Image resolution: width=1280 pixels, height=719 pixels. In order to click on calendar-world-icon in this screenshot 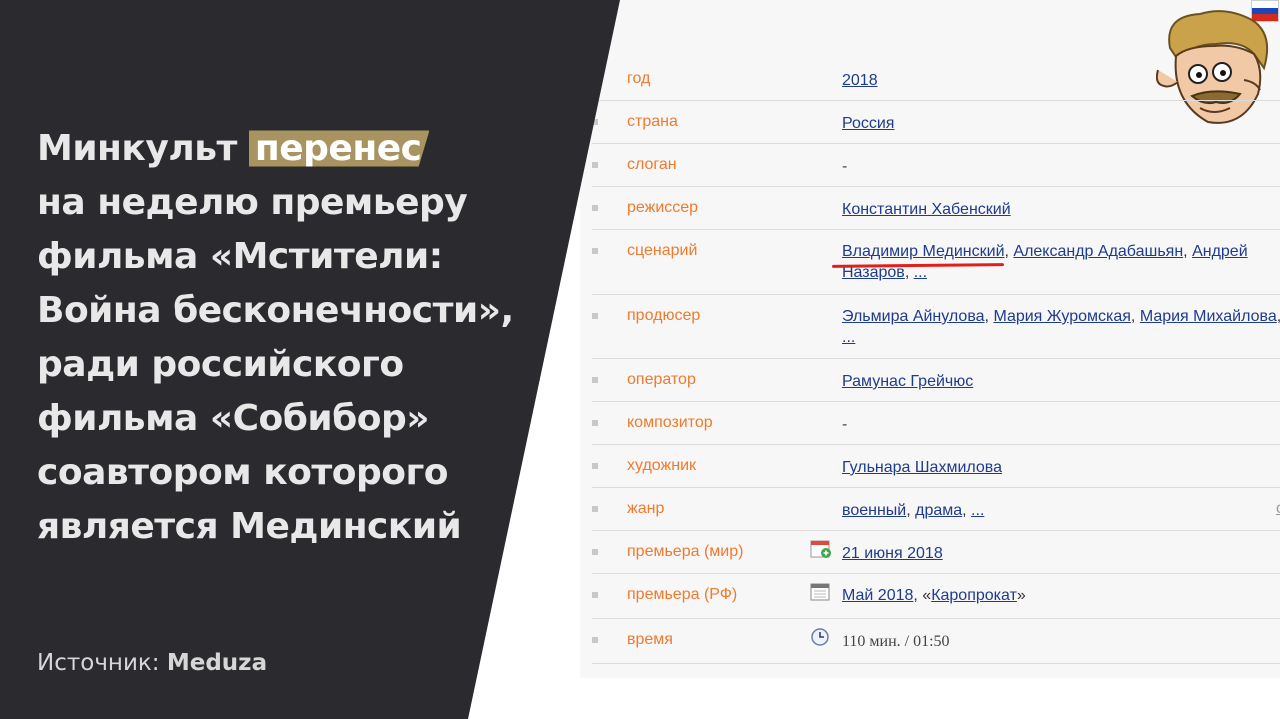, I will do `click(820, 549)`.